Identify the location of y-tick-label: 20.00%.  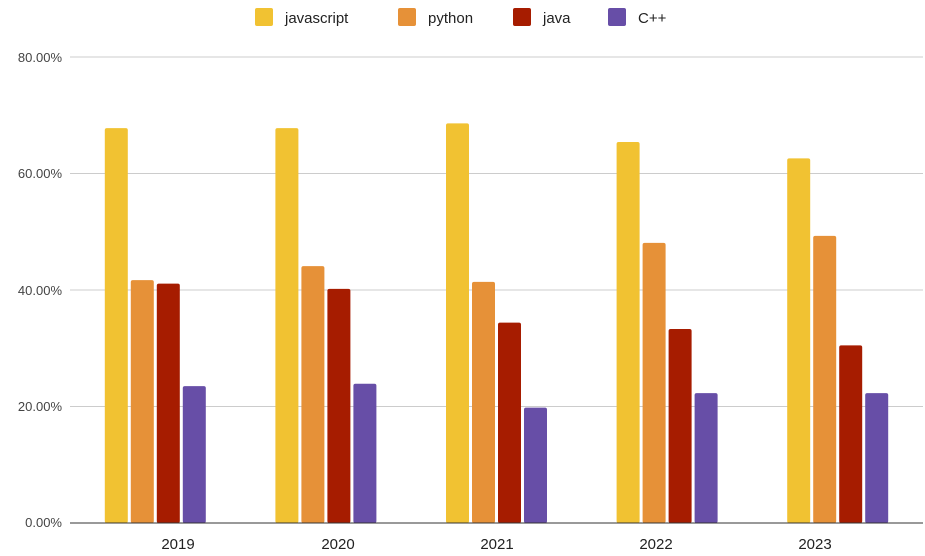
(40, 406).